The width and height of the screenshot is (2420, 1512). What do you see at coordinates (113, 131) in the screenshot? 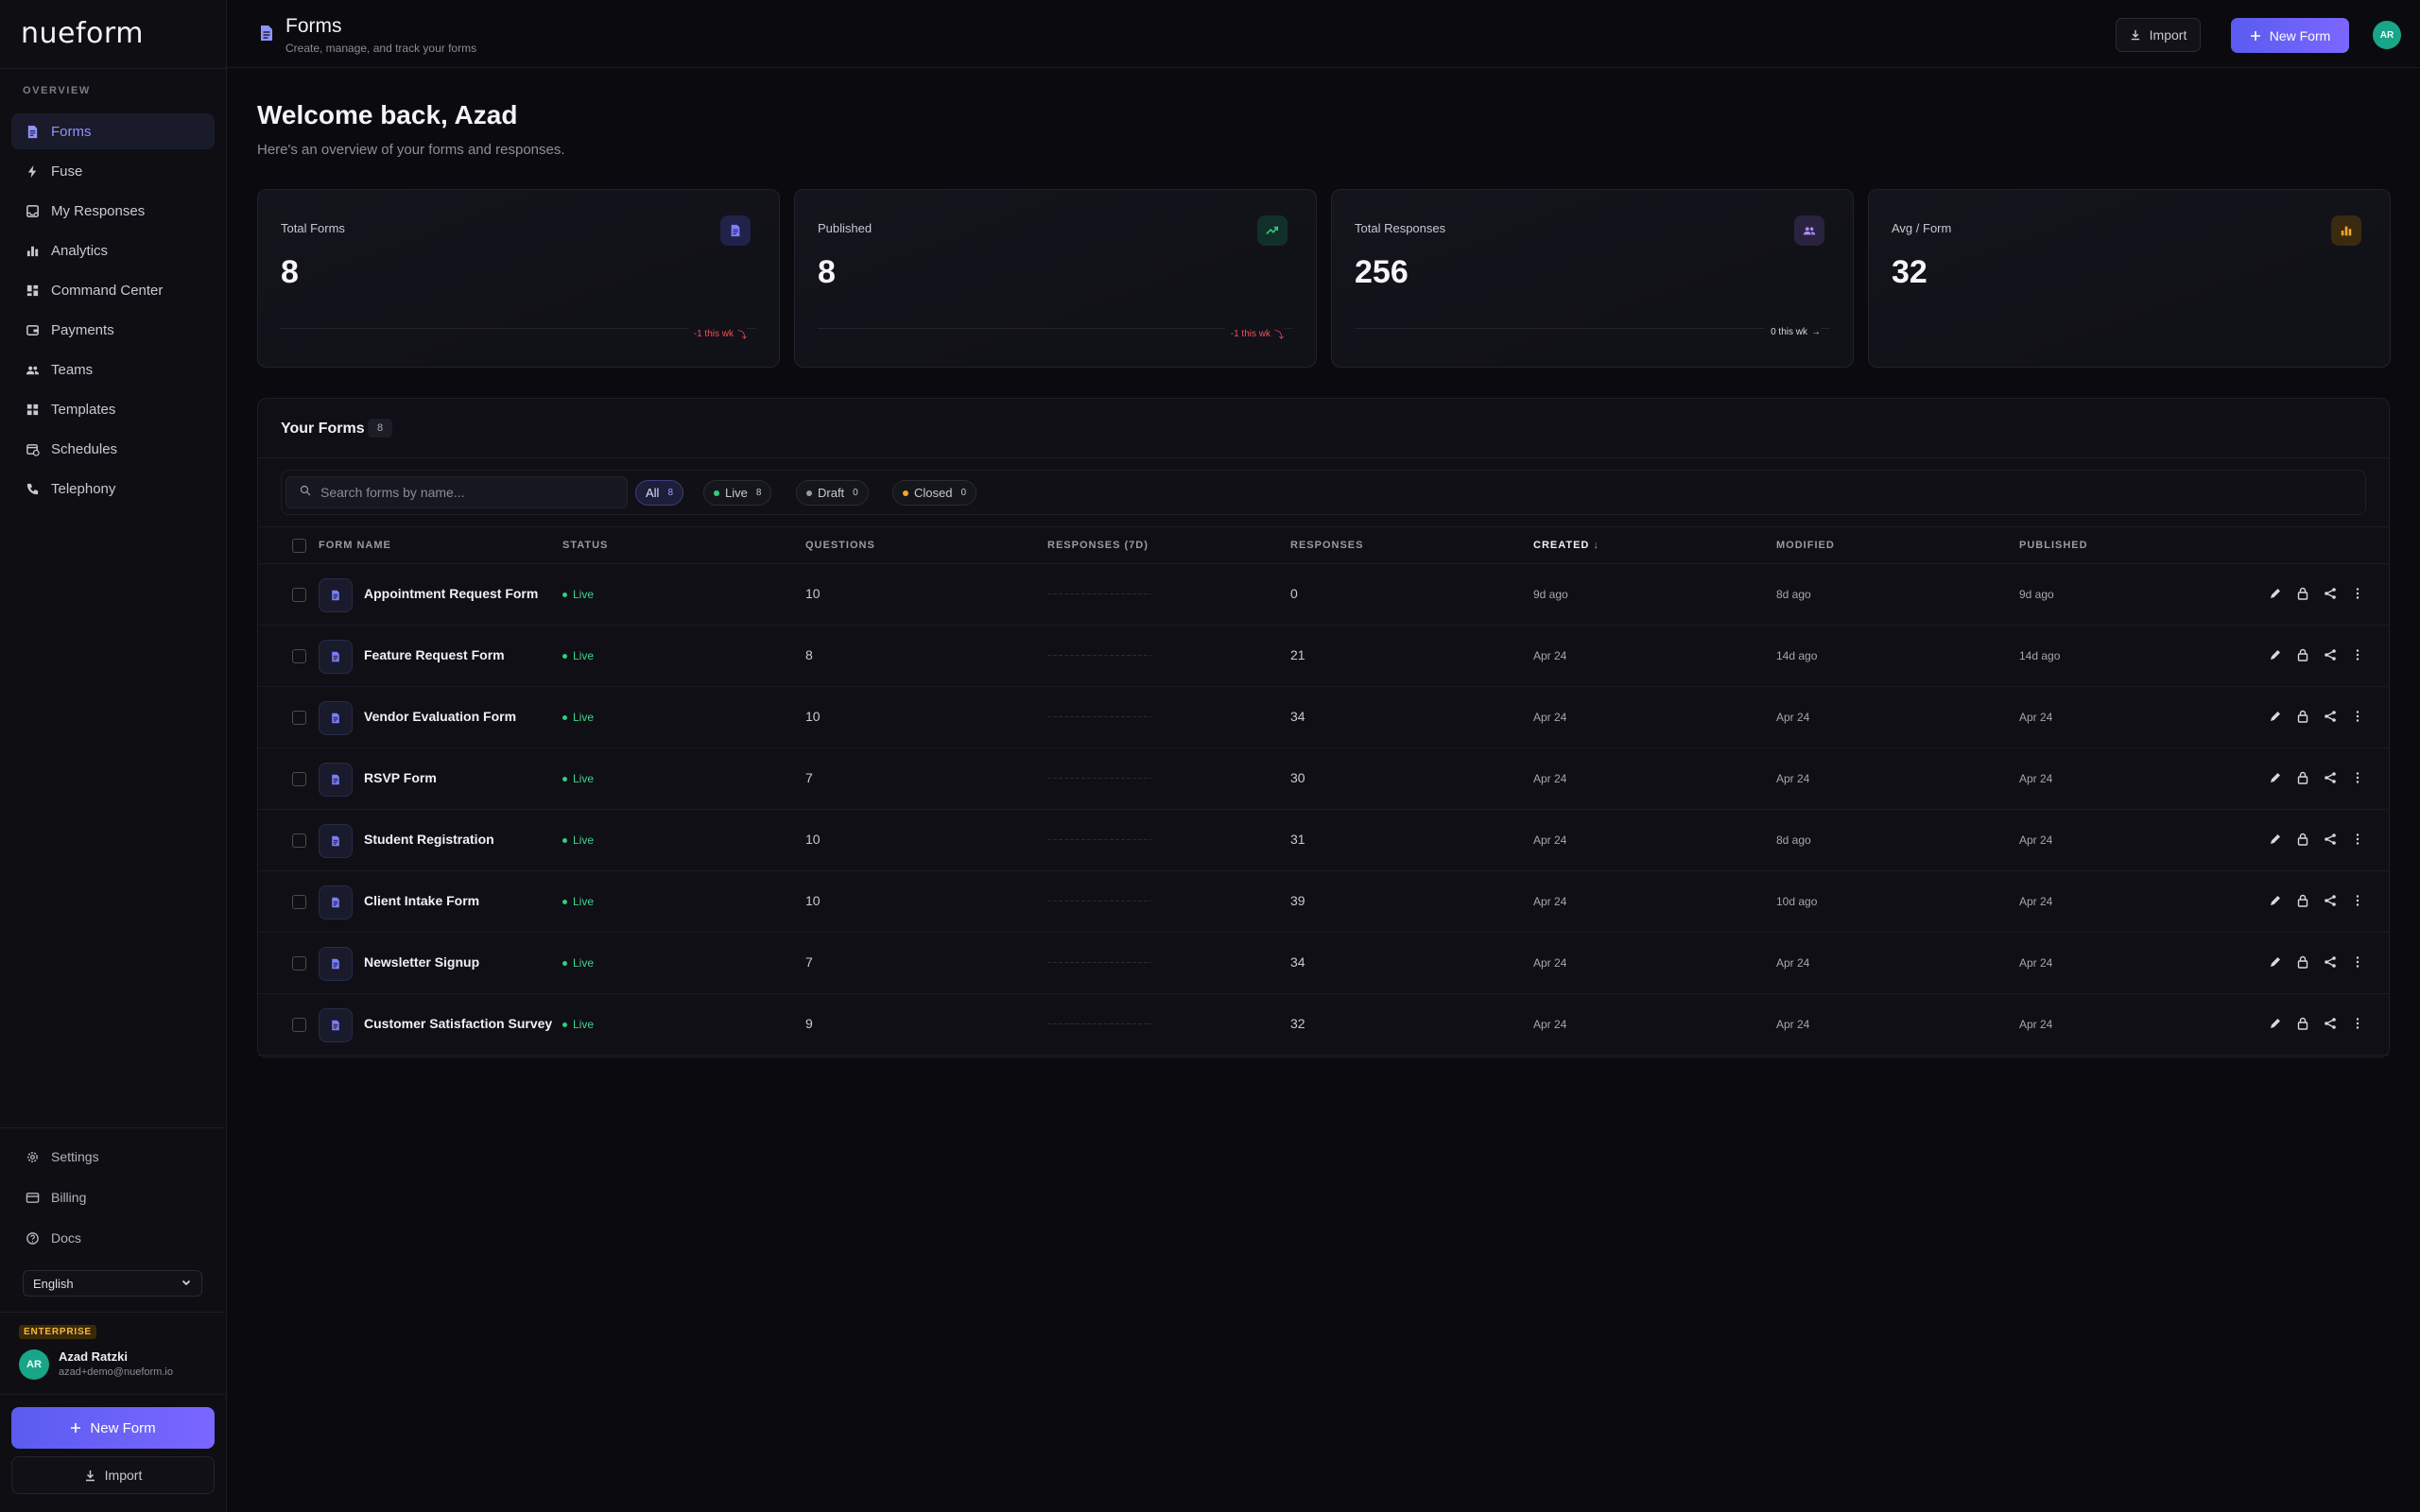
I see `sidebar-item-forms: Forms` at bounding box center [113, 131].